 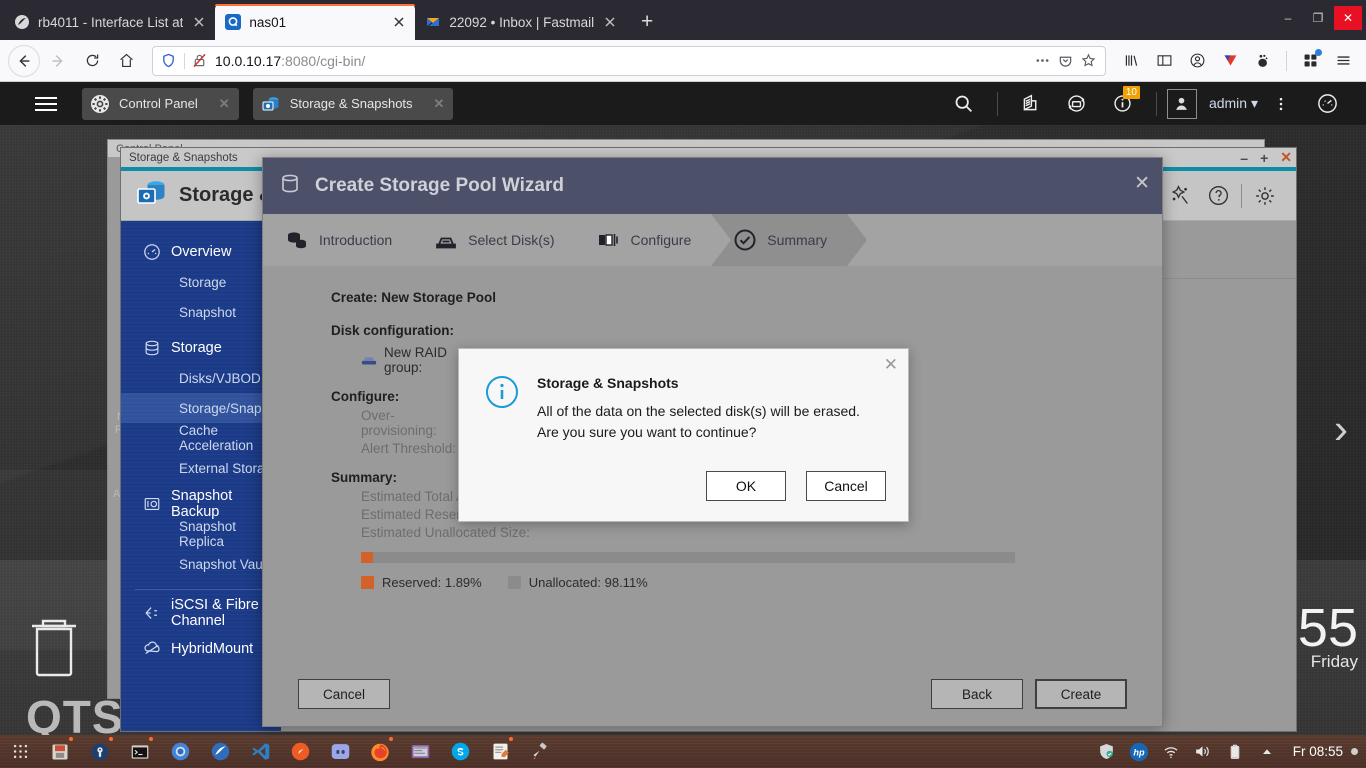 I want to click on menu-icon, so click(x=1343, y=61).